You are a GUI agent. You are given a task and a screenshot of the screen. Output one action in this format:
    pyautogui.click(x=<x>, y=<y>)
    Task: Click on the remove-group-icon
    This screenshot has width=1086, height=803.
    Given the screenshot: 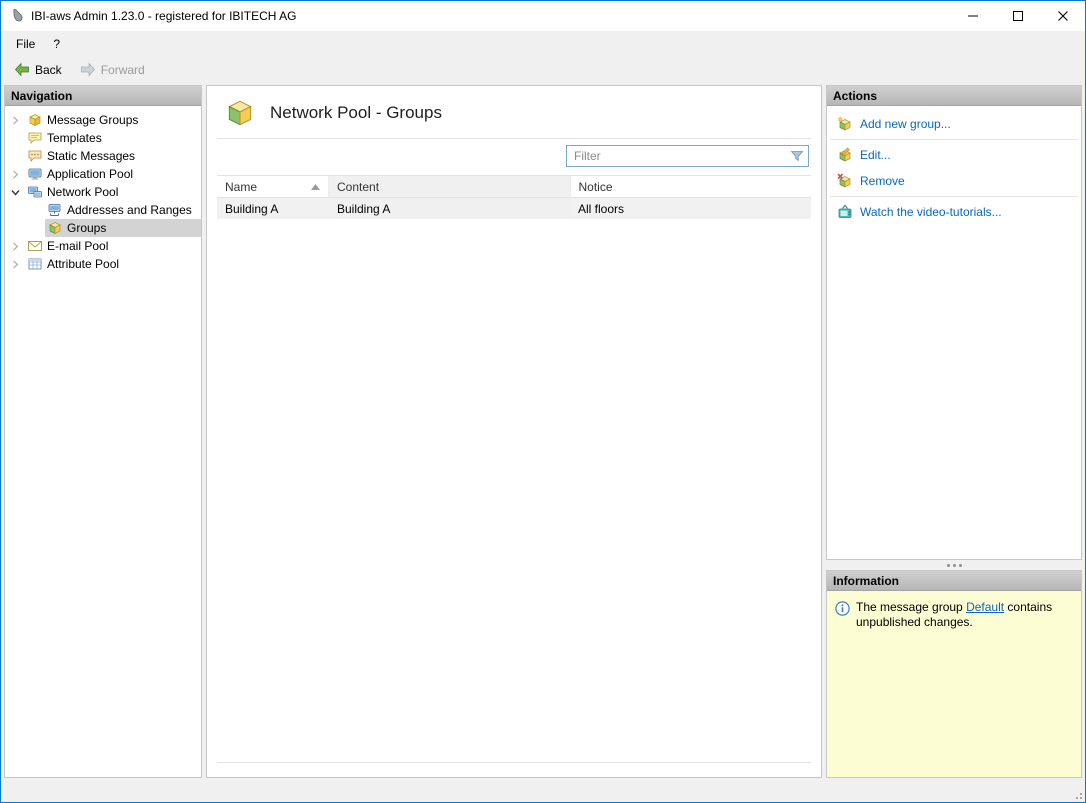 What is the action you would take?
    pyautogui.click(x=845, y=181)
    